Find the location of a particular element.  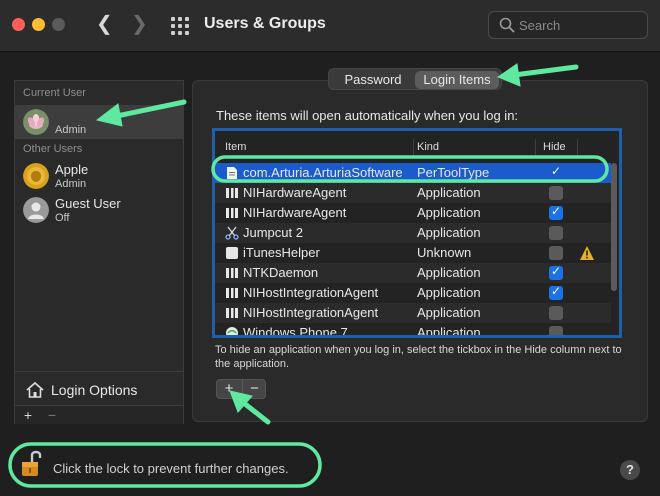

item-name: Jumpcut 2 is located at coordinates (273, 232).